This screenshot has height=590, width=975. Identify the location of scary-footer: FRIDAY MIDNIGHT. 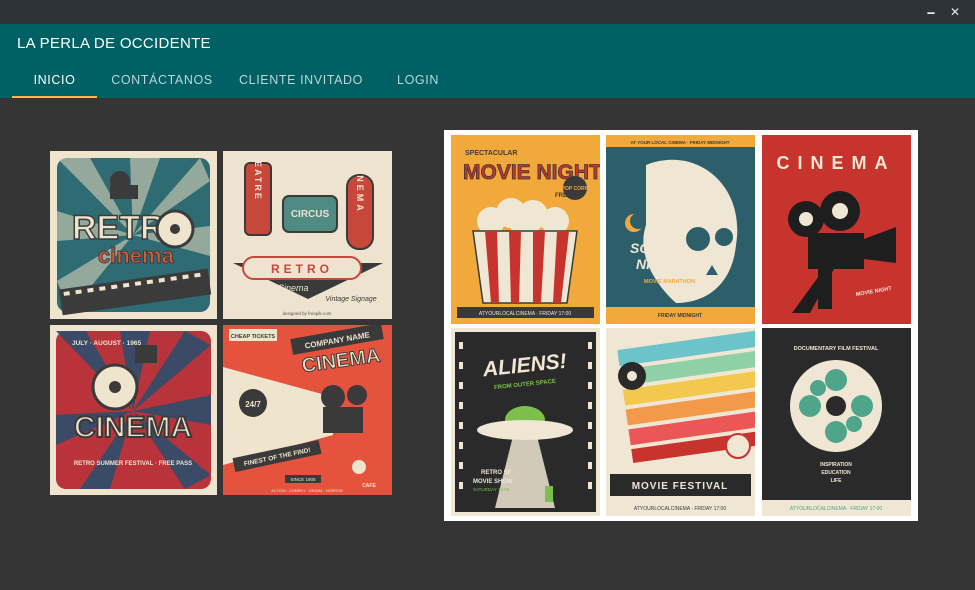
(680, 316).